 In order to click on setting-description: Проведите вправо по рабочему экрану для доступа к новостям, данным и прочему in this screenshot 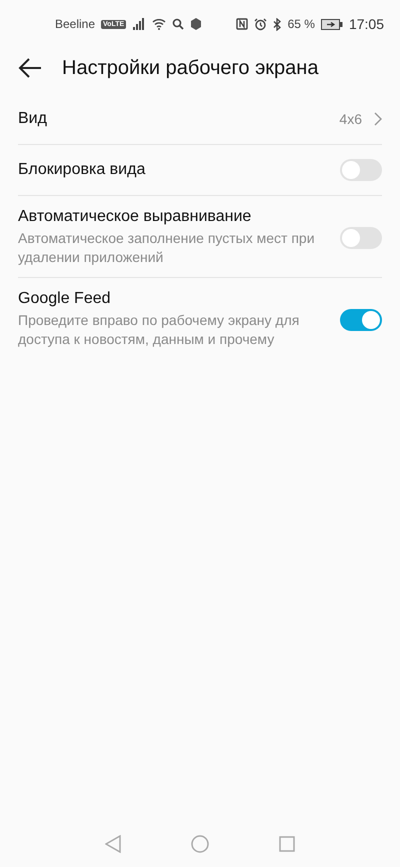, I will do `click(159, 330)`.